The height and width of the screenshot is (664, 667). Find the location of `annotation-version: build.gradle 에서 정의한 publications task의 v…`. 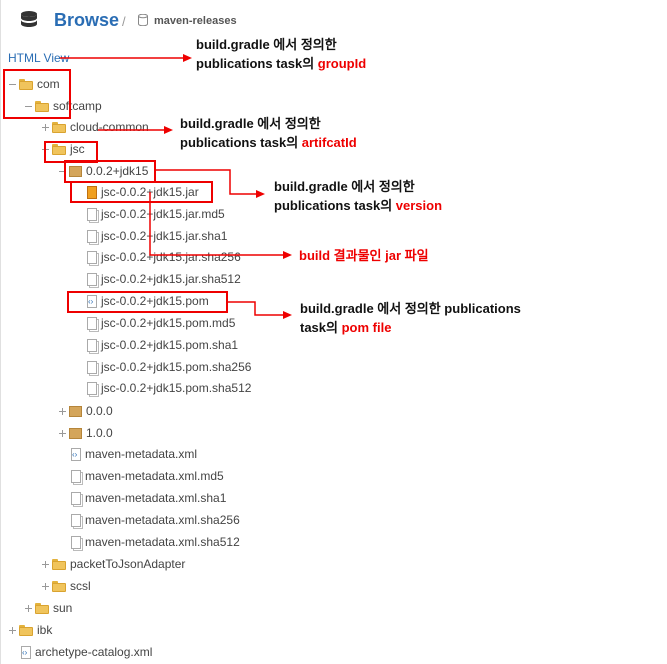

annotation-version: build.gradle 에서 정의한 publications task의 v… is located at coordinates (358, 196).